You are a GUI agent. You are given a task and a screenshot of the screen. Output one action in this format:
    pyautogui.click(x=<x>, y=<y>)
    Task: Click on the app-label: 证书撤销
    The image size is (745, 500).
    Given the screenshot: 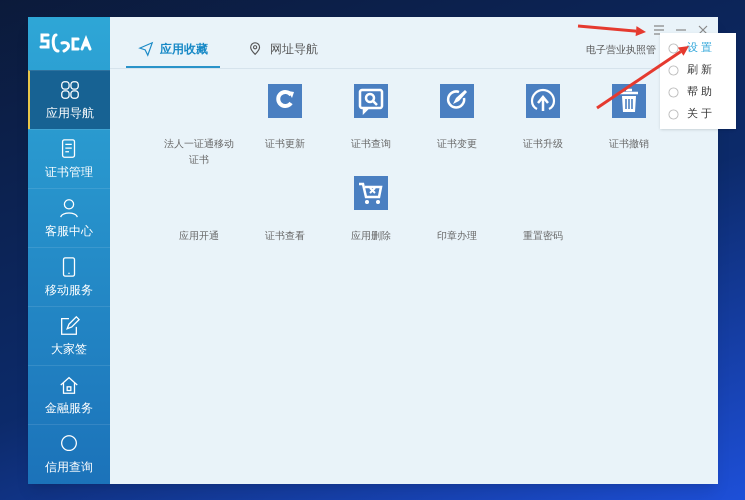 What is the action you would take?
    pyautogui.click(x=629, y=145)
    